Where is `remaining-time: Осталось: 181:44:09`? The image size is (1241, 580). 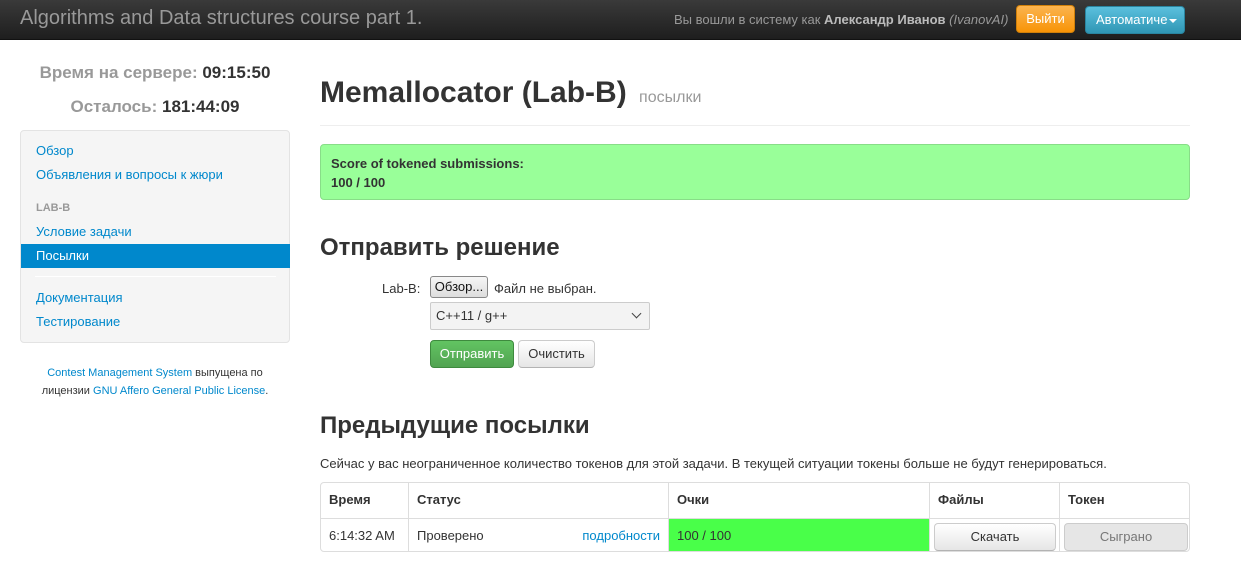 remaining-time: Осталось: 181:44:09 is located at coordinates (155, 107).